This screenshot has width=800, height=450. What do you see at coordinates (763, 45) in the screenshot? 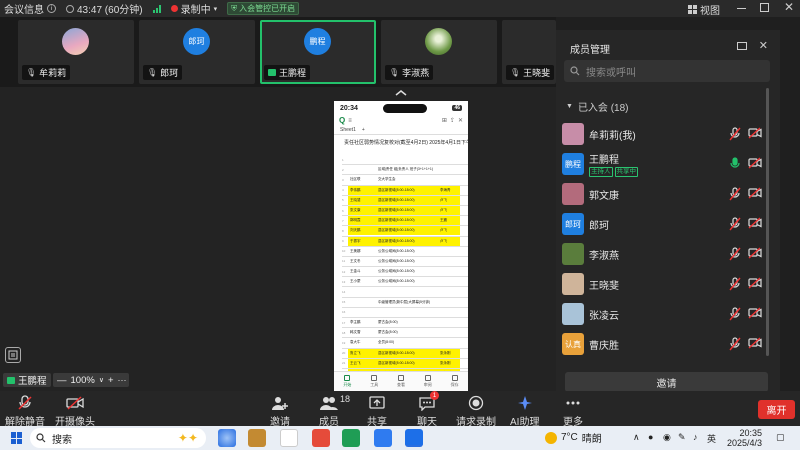
I see `close-panel-icon: ✕` at bounding box center [763, 45].